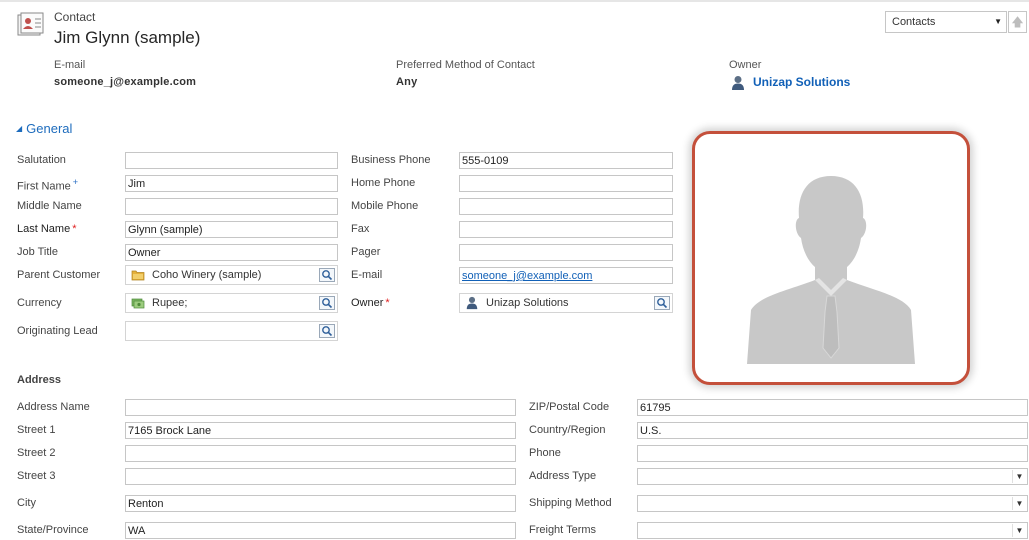  I want to click on parent-customer-label: Parent Customer, so click(59, 275).